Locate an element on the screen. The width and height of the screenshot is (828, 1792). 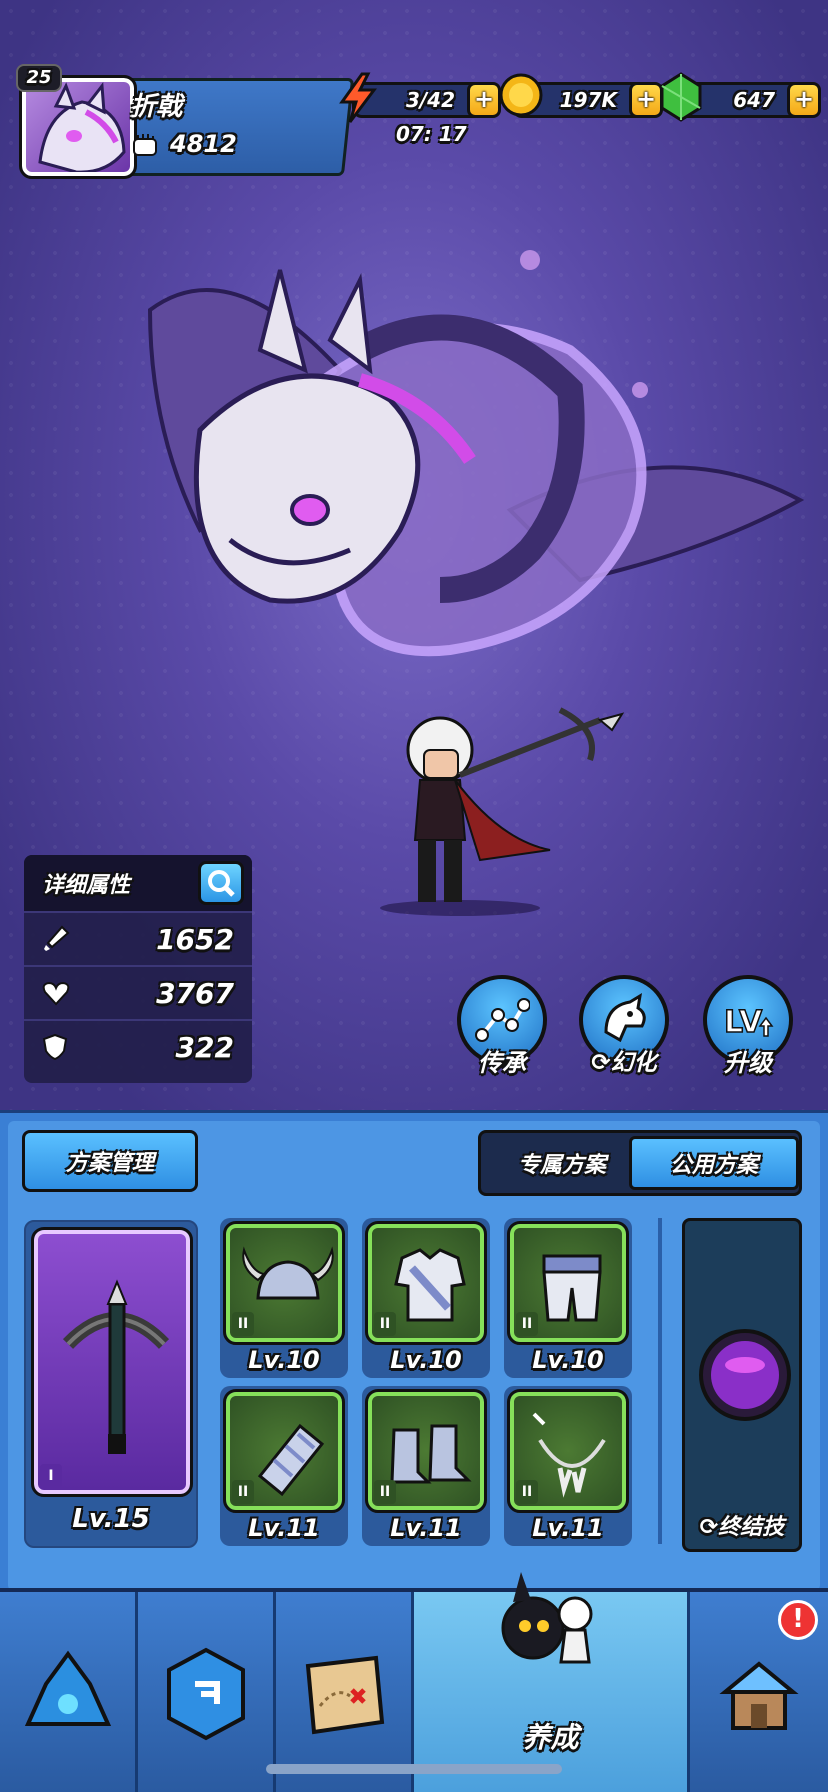
stat-health-value: 3767 is located at coordinates (195, 993).